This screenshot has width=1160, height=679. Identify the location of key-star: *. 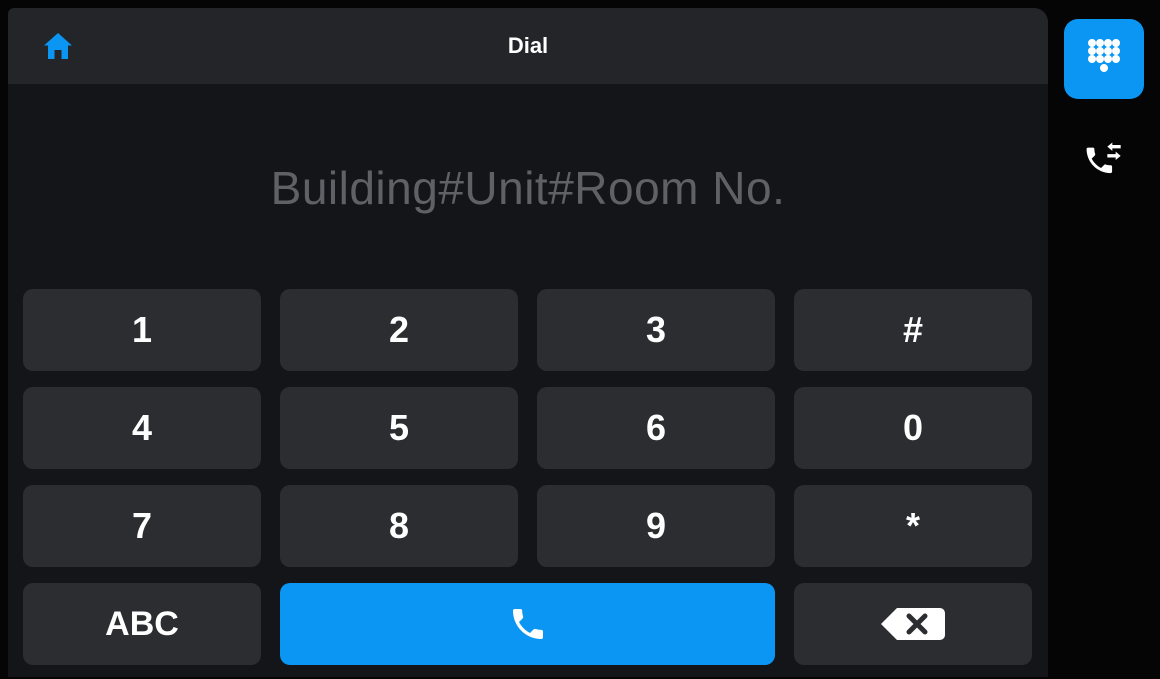
(913, 526).